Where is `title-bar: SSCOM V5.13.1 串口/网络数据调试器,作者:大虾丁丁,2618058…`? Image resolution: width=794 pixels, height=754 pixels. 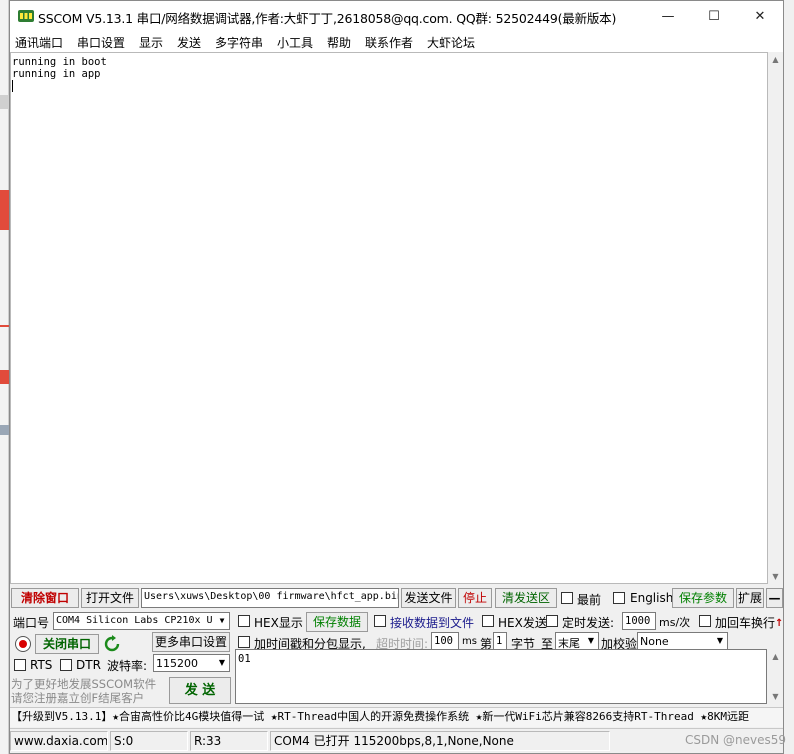
title-bar: SSCOM V5.13.1 串口/网络数据调试器,作者:大虾丁丁,2618058… is located at coordinates (396, 16).